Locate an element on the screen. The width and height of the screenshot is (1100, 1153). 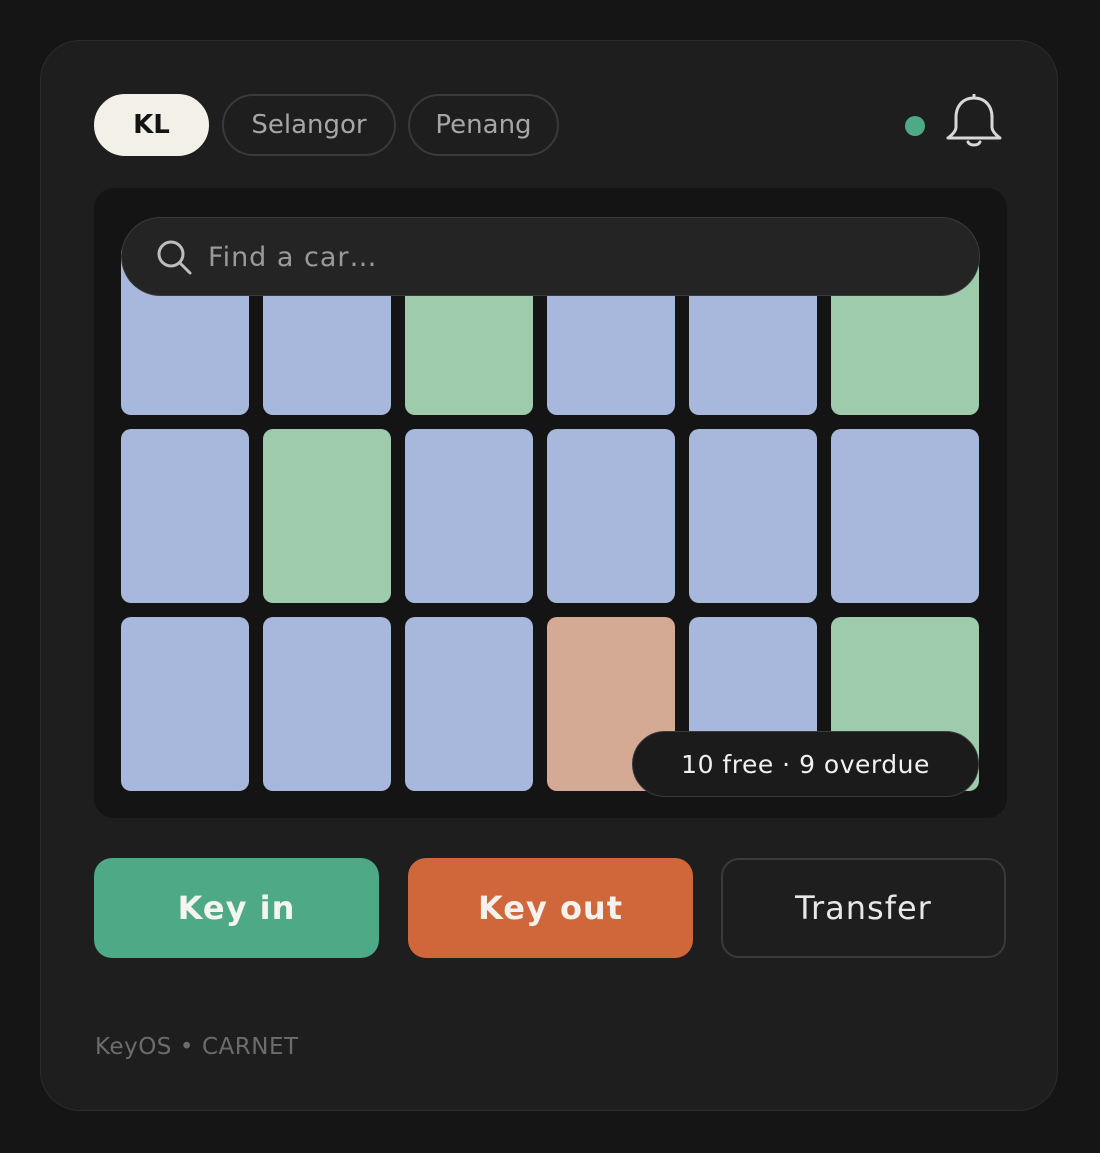
footer-client: CARNET is located at coordinates (250, 1047).